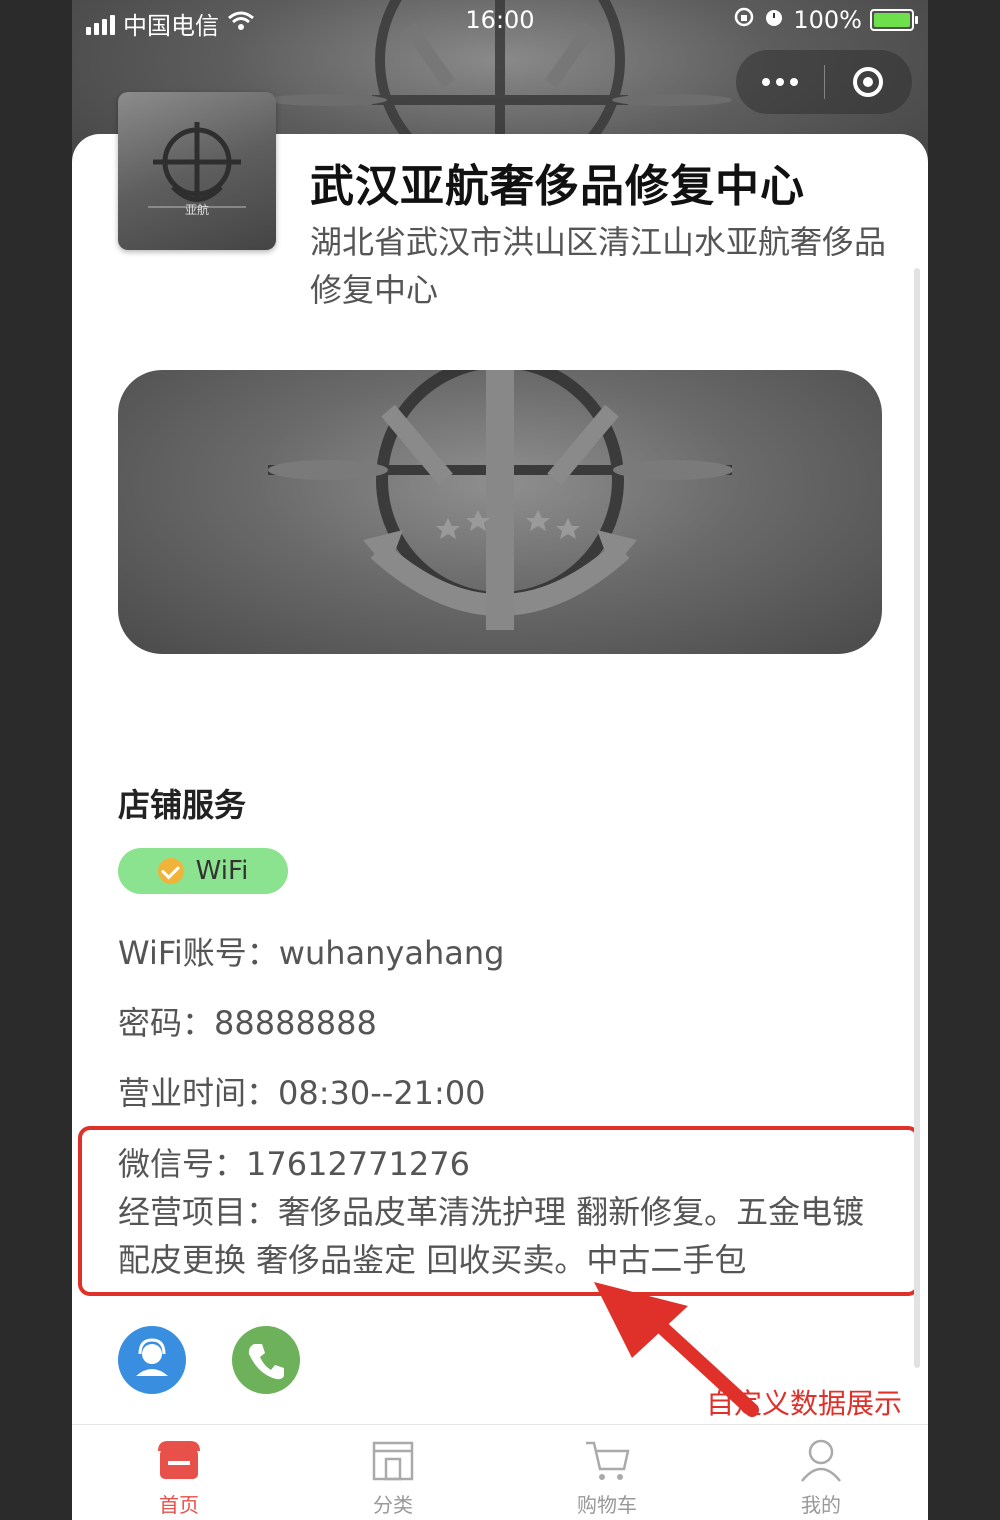 This screenshot has width=1000, height=1520. I want to click on check-icon, so click(170, 871).